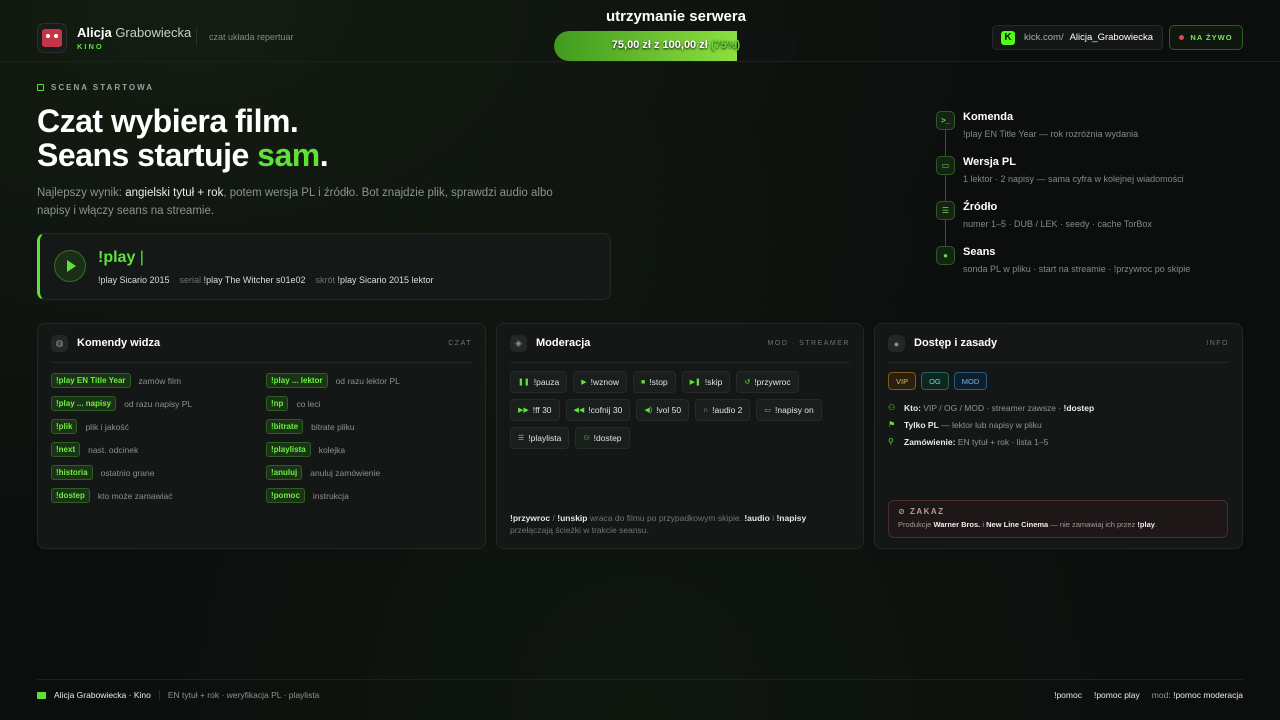 This screenshot has width=1280, height=720. I want to click on list-item: ⚲ Zamówienie: EN tytuł + rok · lista 1–5, so click(1058, 441).